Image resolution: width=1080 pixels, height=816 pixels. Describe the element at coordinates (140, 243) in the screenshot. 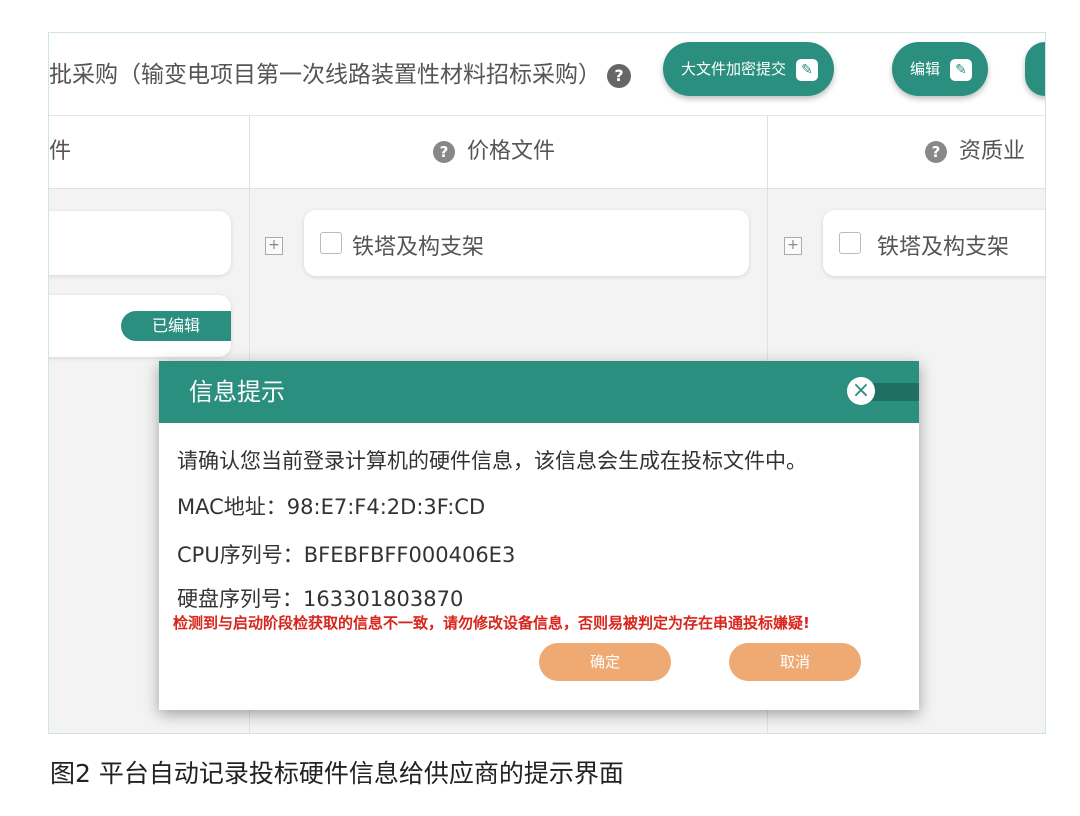

I see `left-card` at that location.